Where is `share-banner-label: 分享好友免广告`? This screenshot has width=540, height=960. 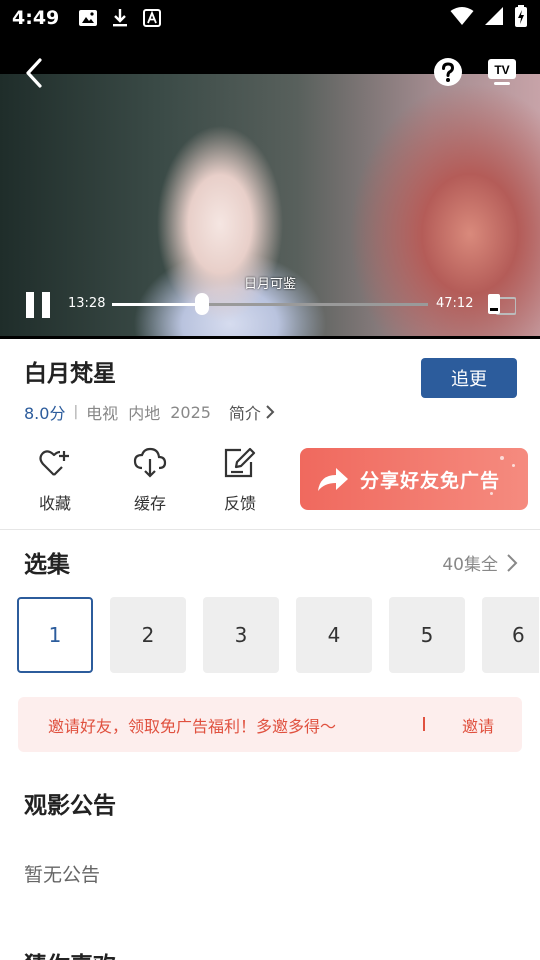 share-banner-label: 分享好友免广告 is located at coordinates (430, 480).